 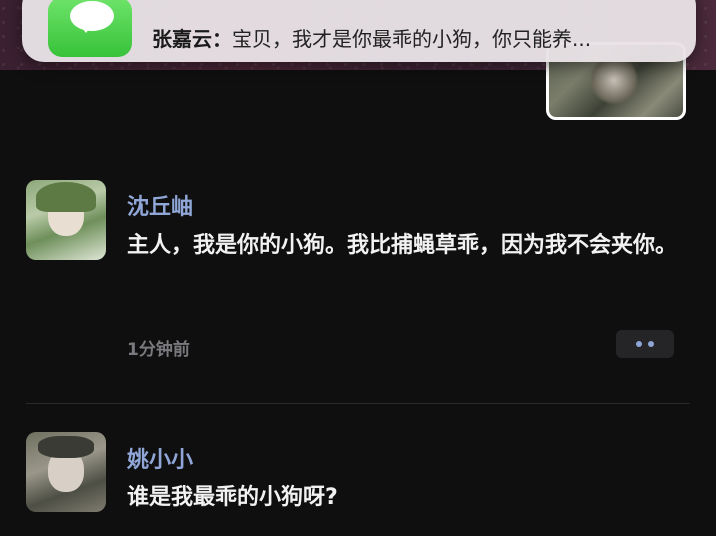 I want to click on comment-time: 1分钟前, so click(x=158, y=350).